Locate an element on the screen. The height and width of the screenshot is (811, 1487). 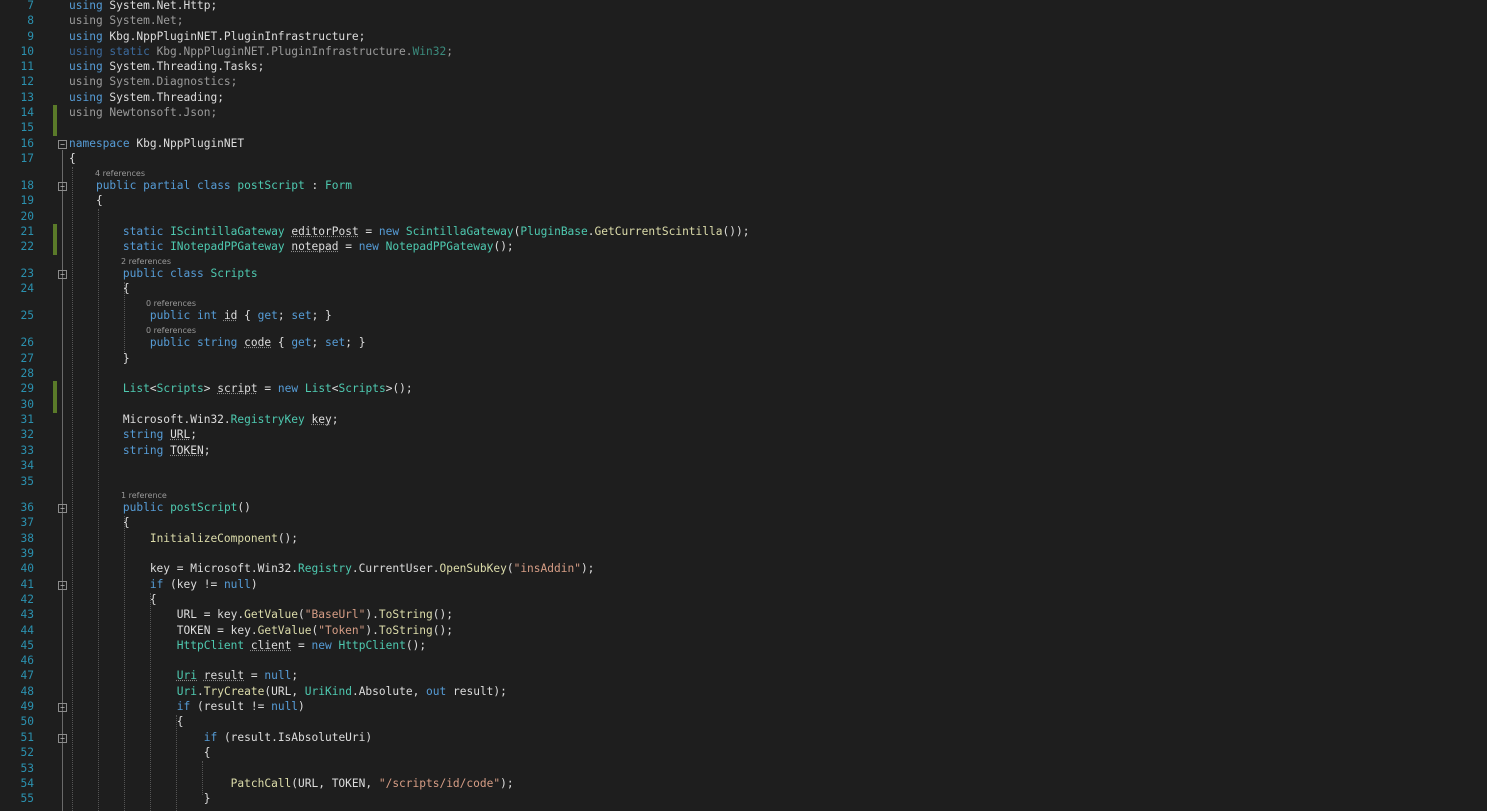
code-line: 32 string URL; is located at coordinates (743, 435).